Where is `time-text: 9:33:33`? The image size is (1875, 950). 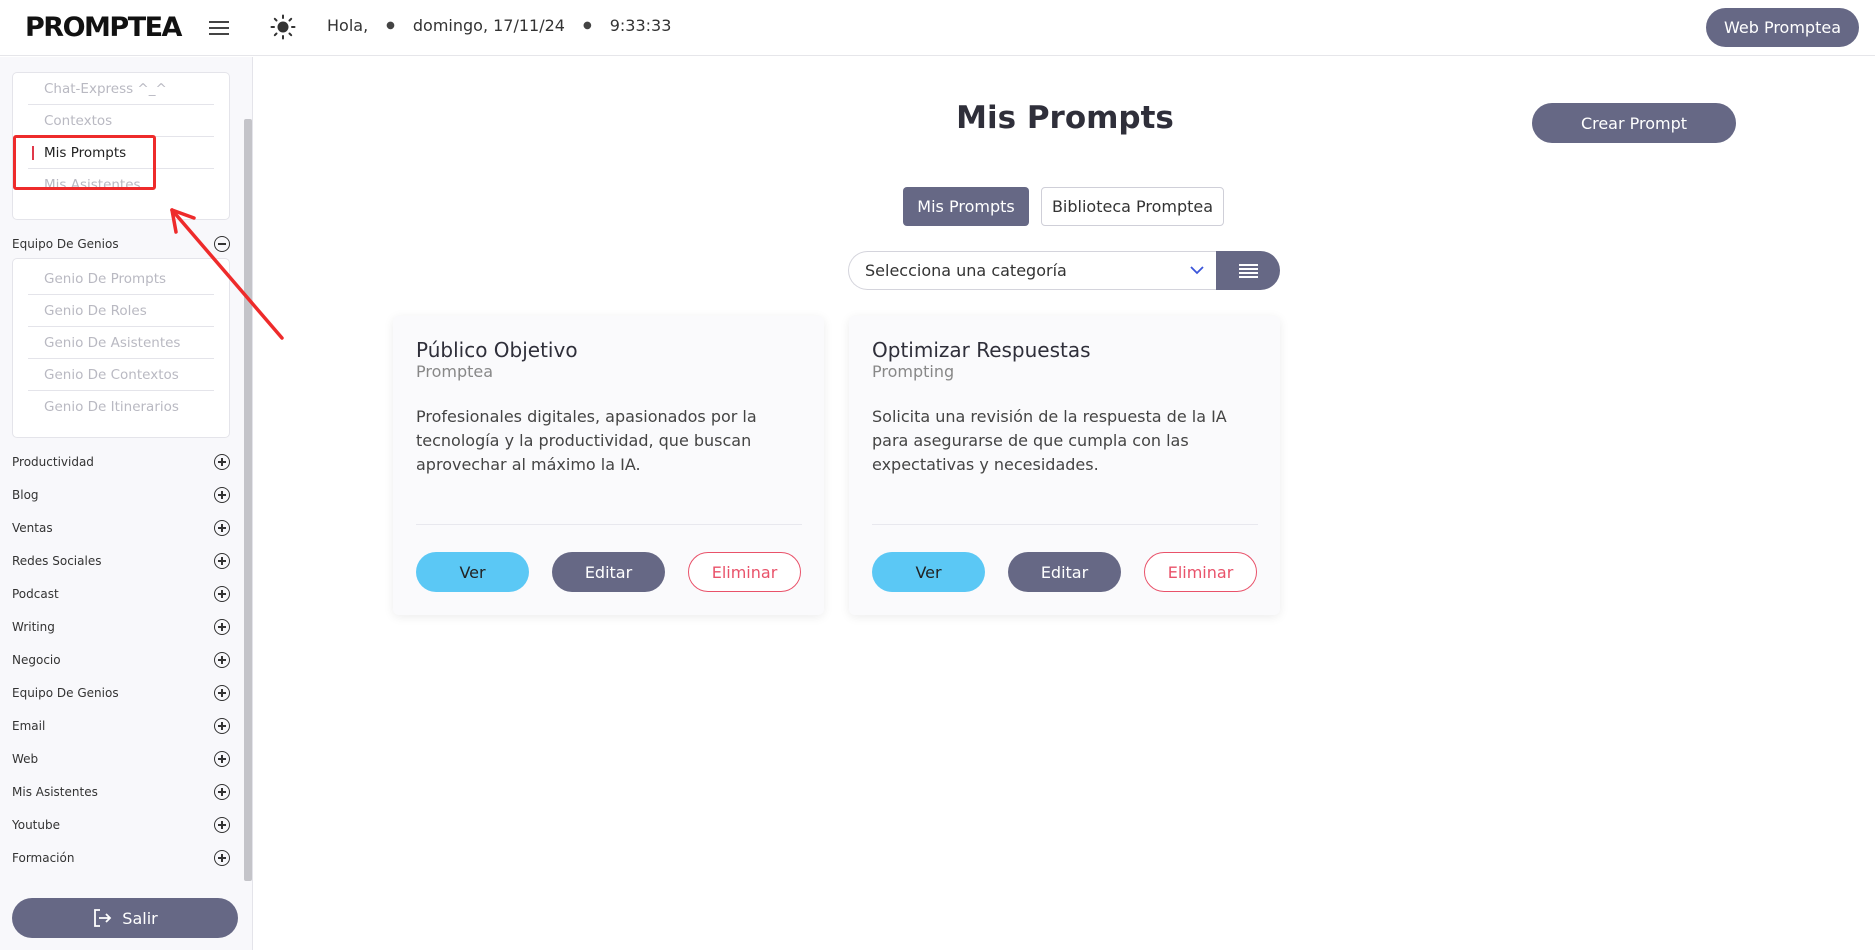
time-text: 9:33:33 is located at coordinates (640, 25).